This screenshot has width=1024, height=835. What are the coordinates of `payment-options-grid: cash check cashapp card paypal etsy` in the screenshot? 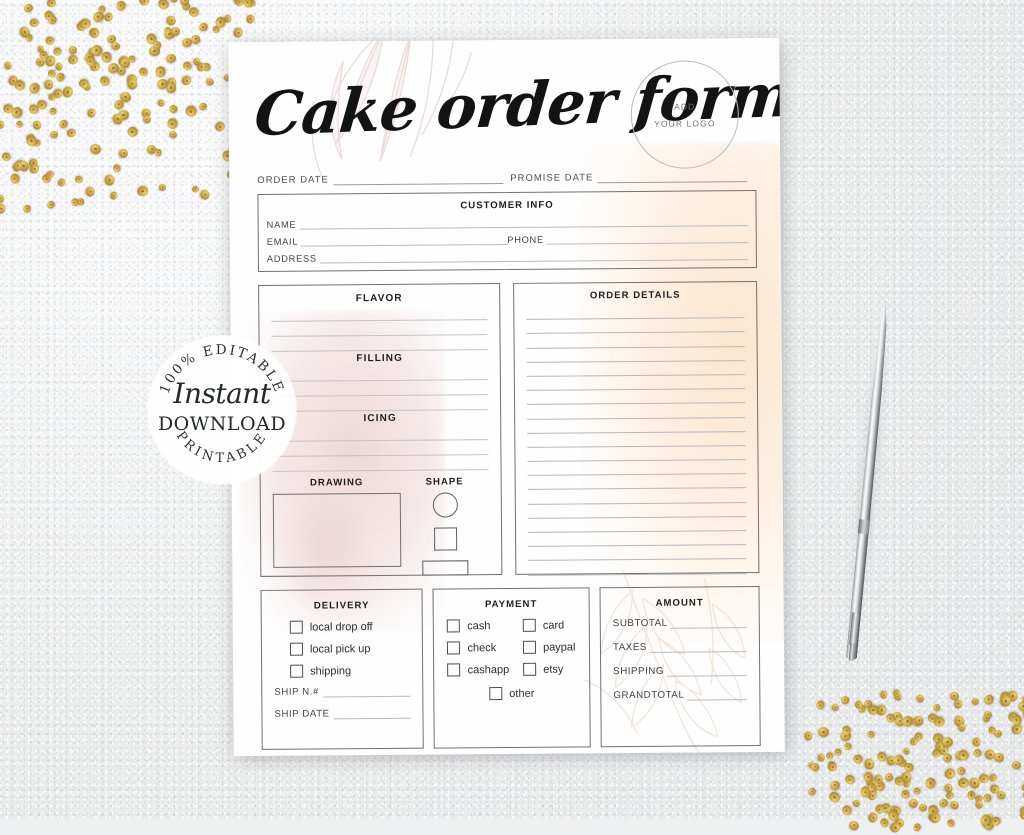 It's located at (512, 651).